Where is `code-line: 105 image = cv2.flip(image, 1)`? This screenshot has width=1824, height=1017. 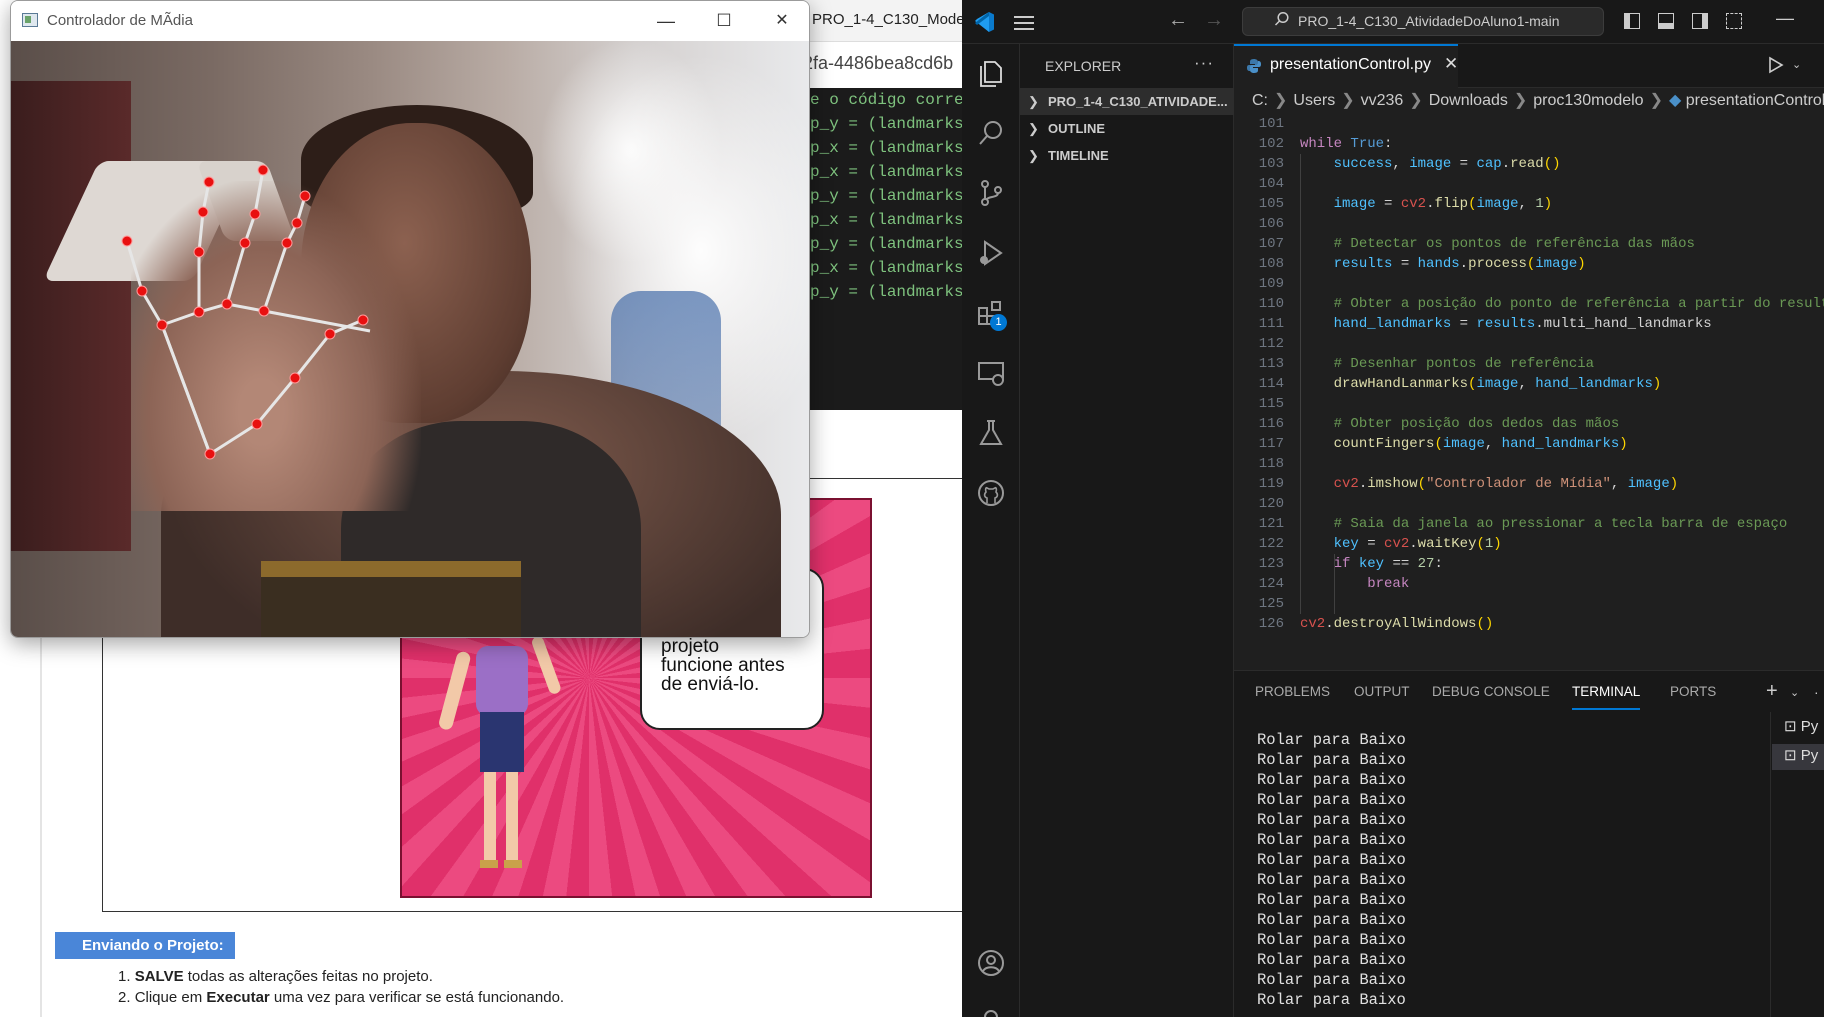
code-line: 105 image = cv2.flip(image, 1) is located at coordinates (1529, 204).